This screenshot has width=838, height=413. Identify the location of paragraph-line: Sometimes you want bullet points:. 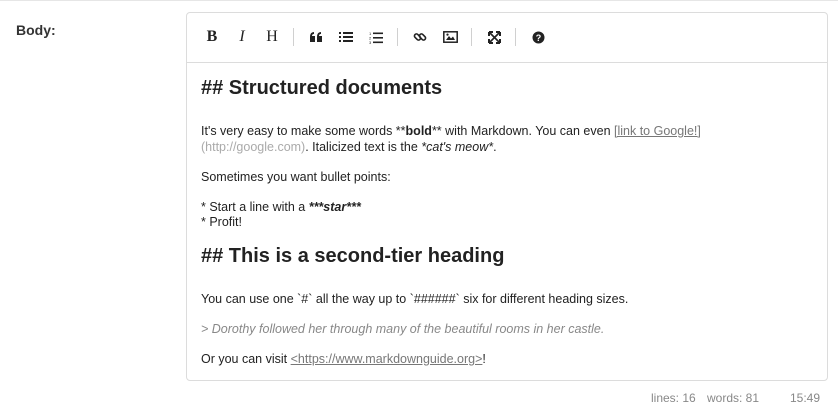
(296, 177).